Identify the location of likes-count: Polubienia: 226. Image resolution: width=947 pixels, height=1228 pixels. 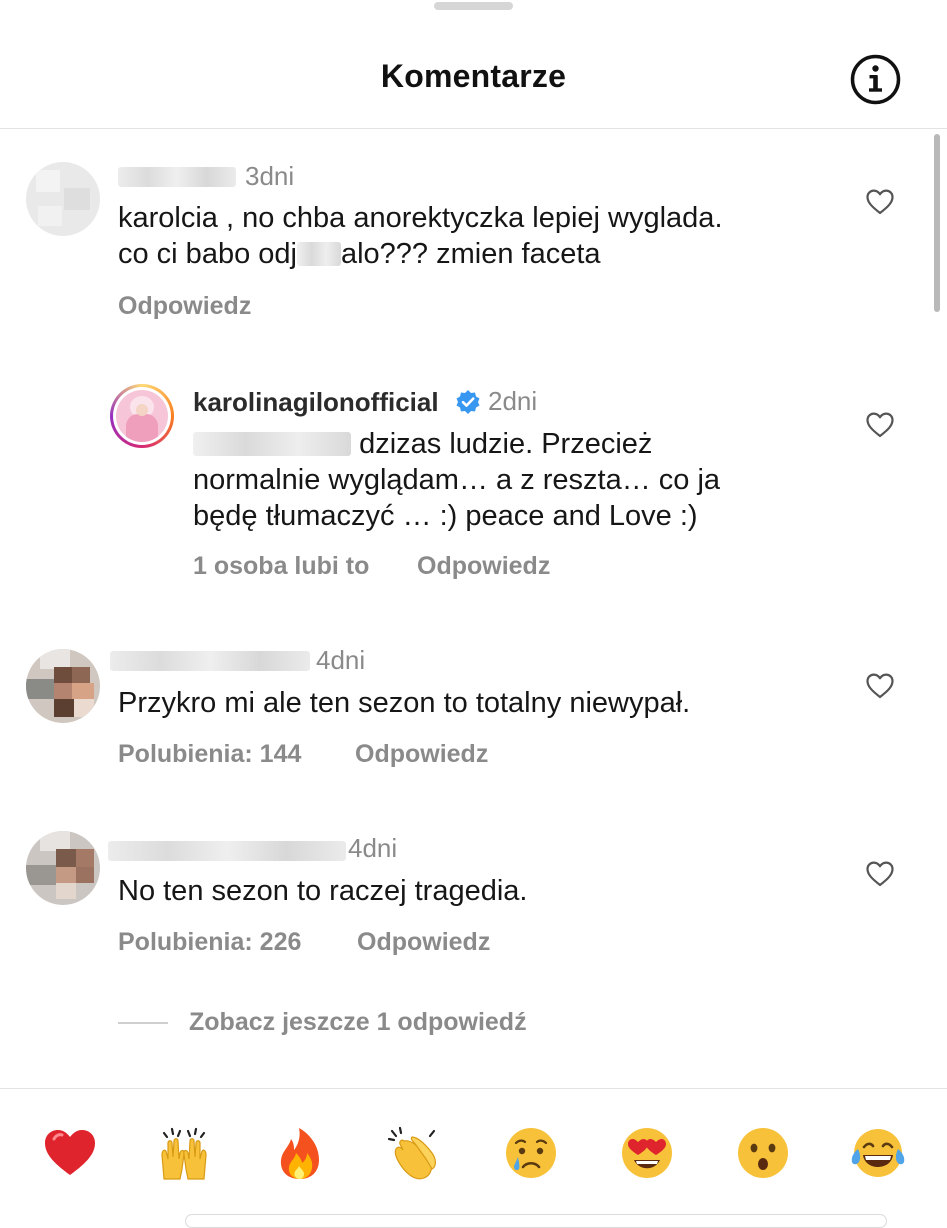
(209, 942).